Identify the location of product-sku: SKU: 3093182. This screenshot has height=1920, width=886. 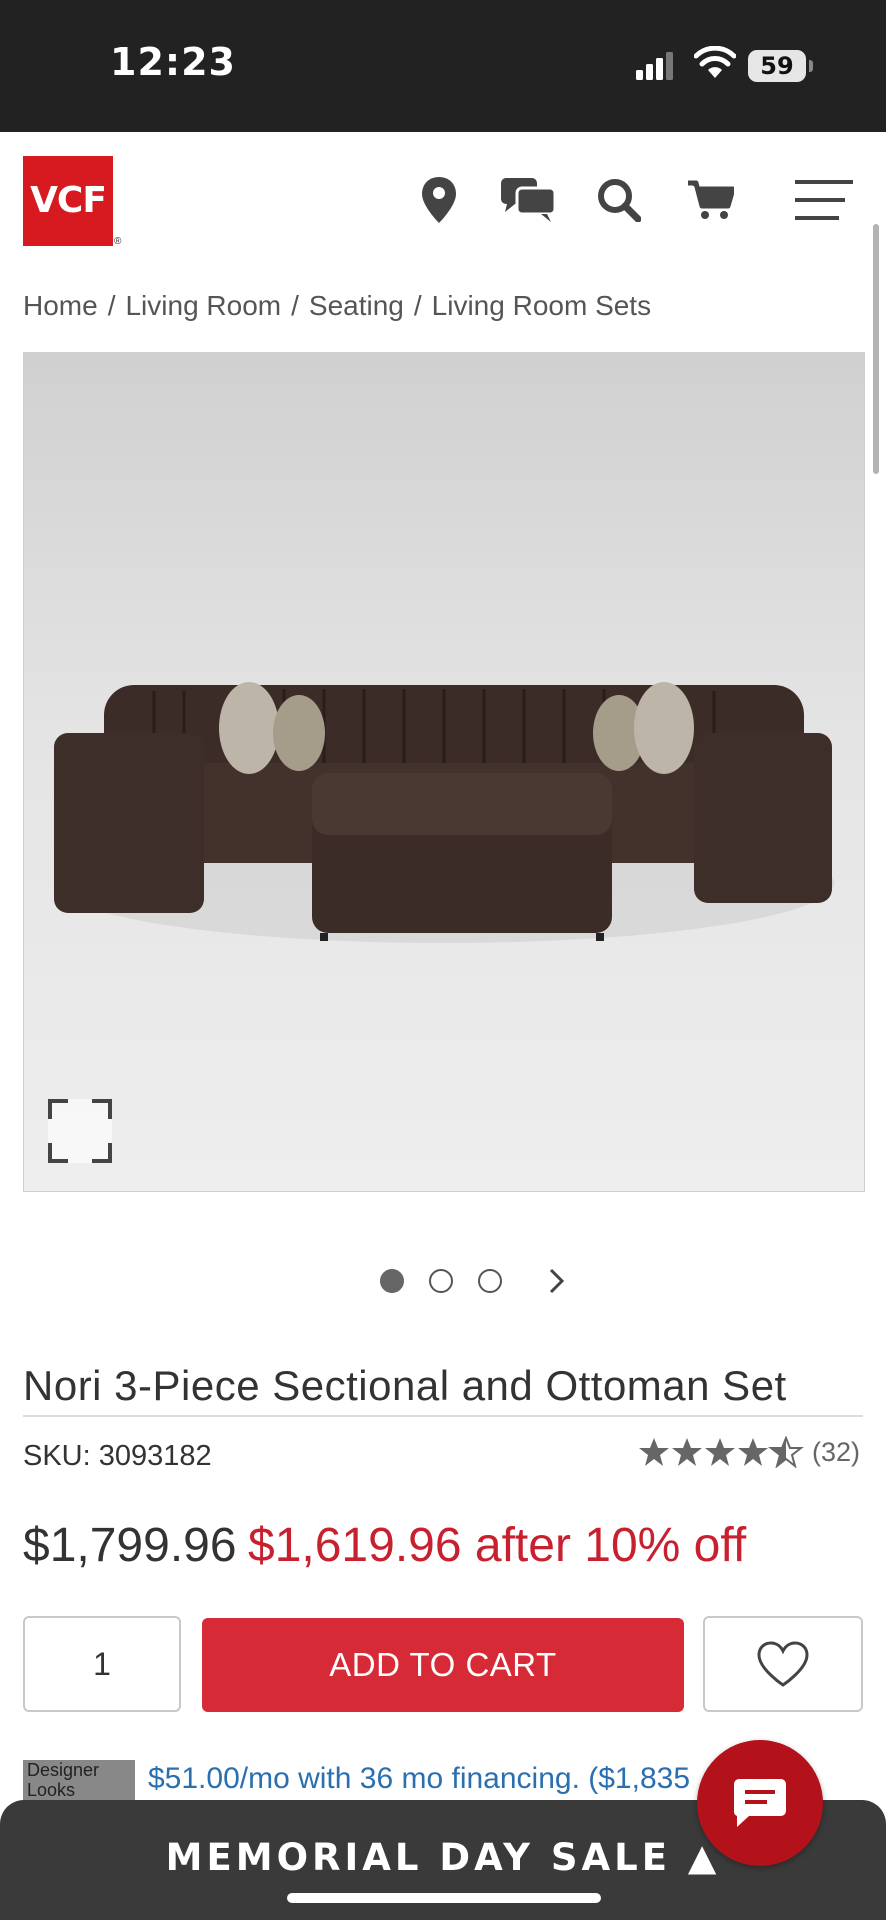
(117, 1456).